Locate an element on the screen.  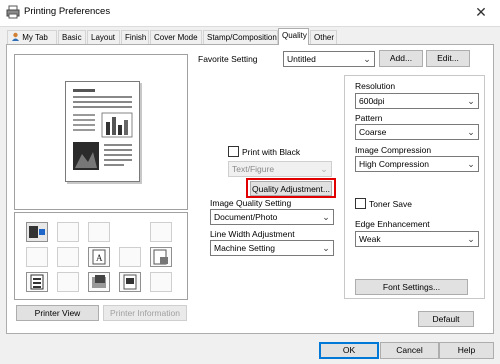
image-compression-select: High Compression ⌄ is located at coordinates (417, 164).